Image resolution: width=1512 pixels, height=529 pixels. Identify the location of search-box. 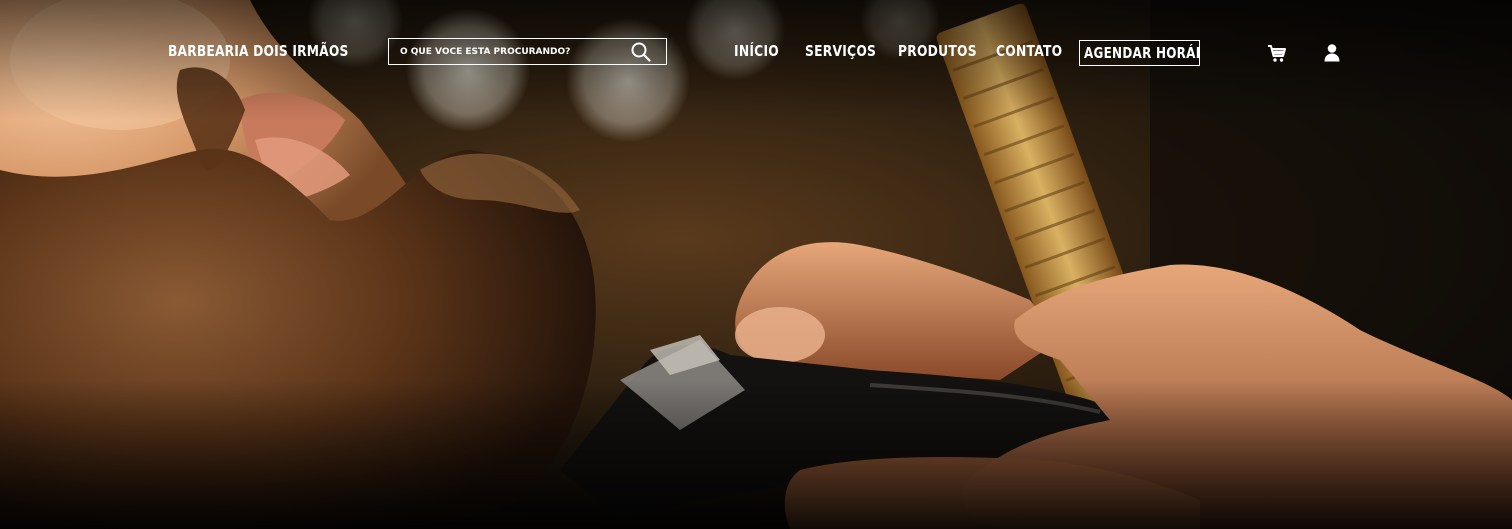
(527, 51).